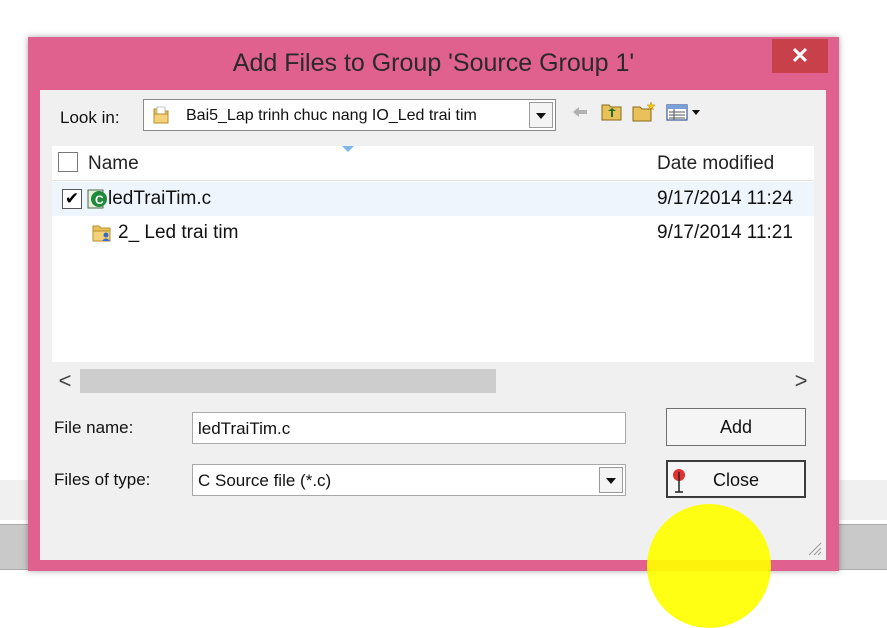  I want to click on file-name-text: 2_ Led trai tim, so click(178, 232).